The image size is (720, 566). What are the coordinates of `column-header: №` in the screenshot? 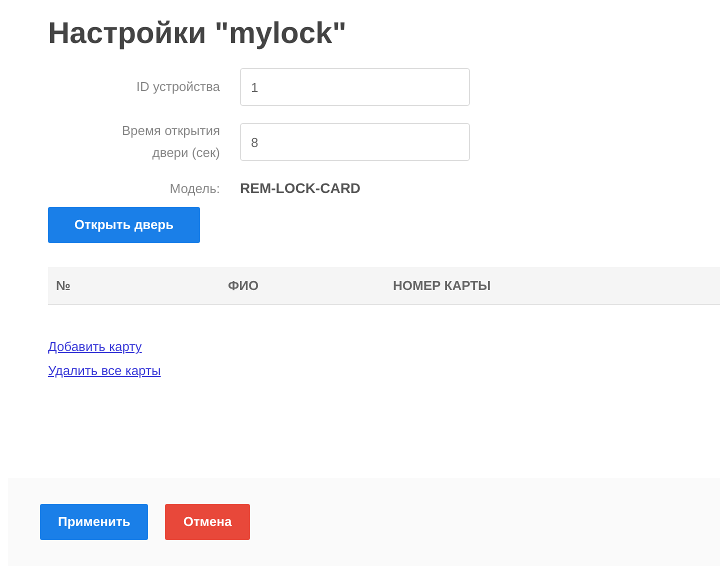 It's located at (64, 285).